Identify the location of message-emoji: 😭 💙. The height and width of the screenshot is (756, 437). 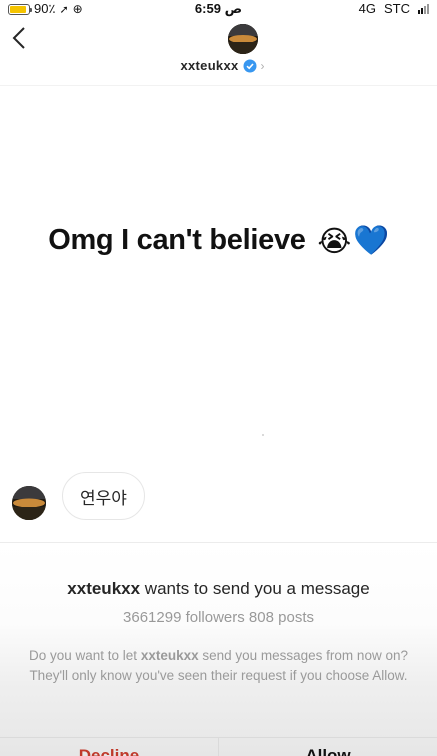
(353, 241).